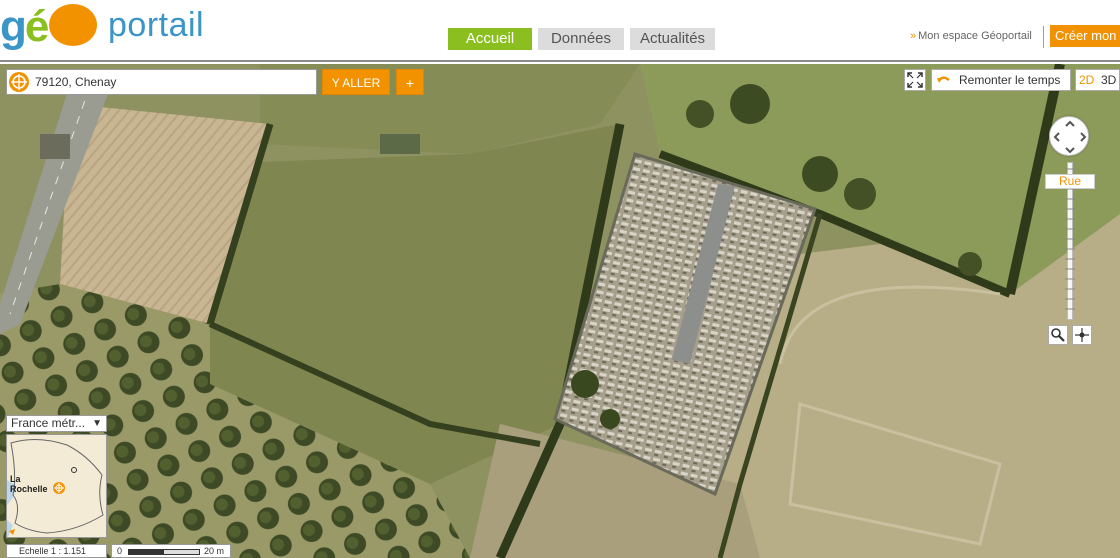  I want to click on city-label: La Rochelle, so click(29, 484).